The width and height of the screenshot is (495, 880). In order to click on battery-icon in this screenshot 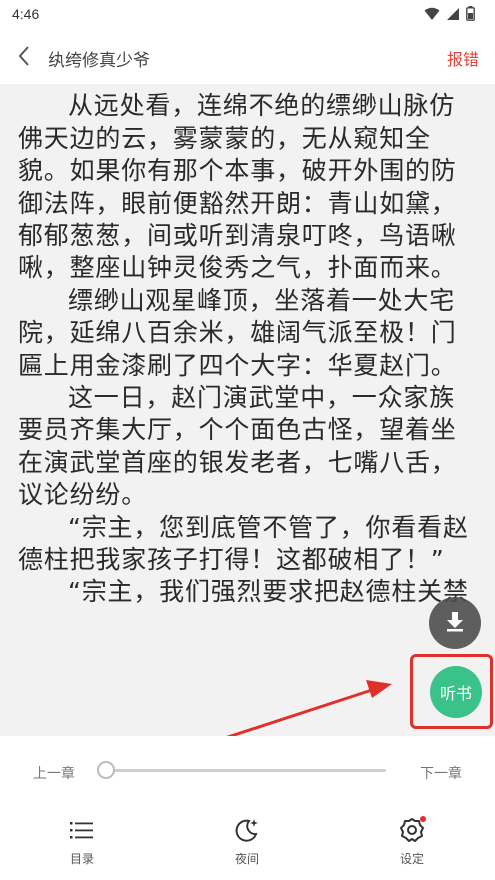, I will do `click(470, 13)`.